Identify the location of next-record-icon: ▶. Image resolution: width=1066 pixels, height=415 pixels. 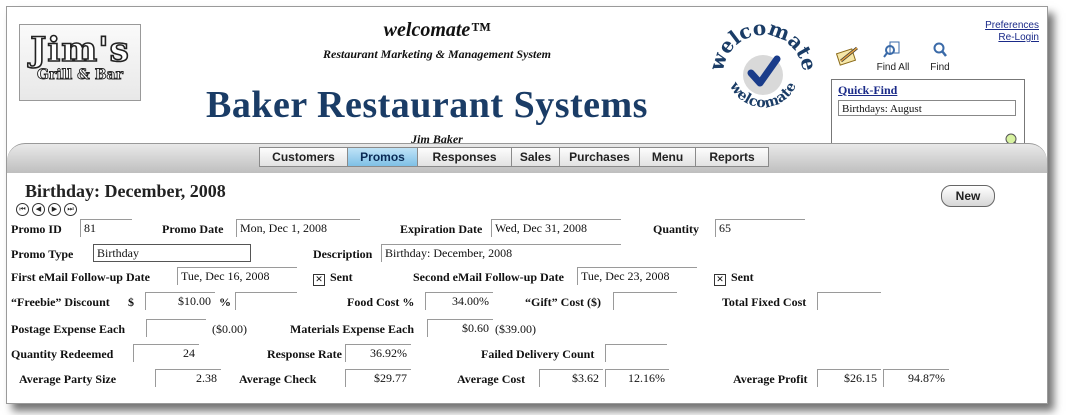
(54, 209).